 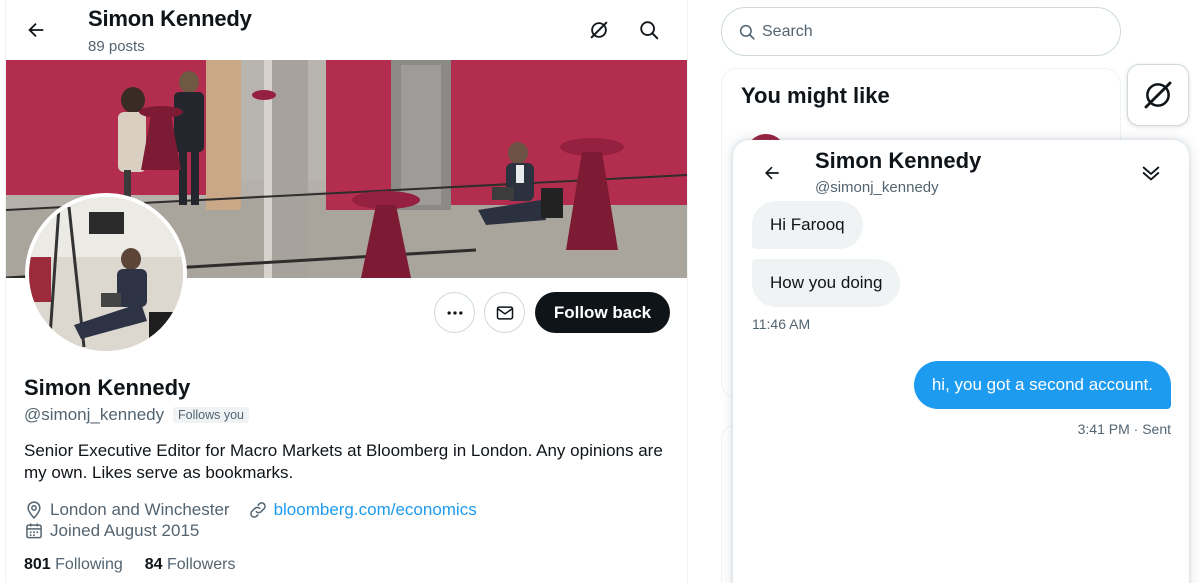 What do you see at coordinates (1124, 429) in the screenshot?
I see `outgoing-status: 3:41 PM · Sent` at bounding box center [1124, 429].